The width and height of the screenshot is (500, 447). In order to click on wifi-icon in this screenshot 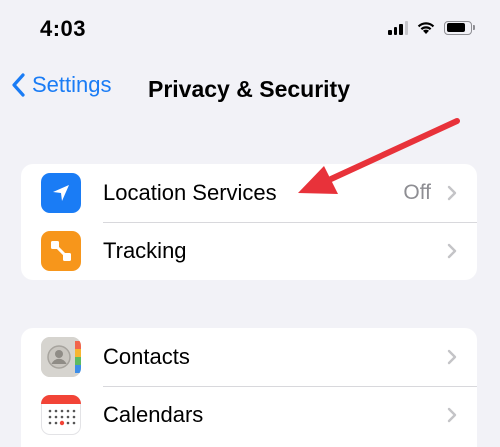, I will do `click(426, 28)`.